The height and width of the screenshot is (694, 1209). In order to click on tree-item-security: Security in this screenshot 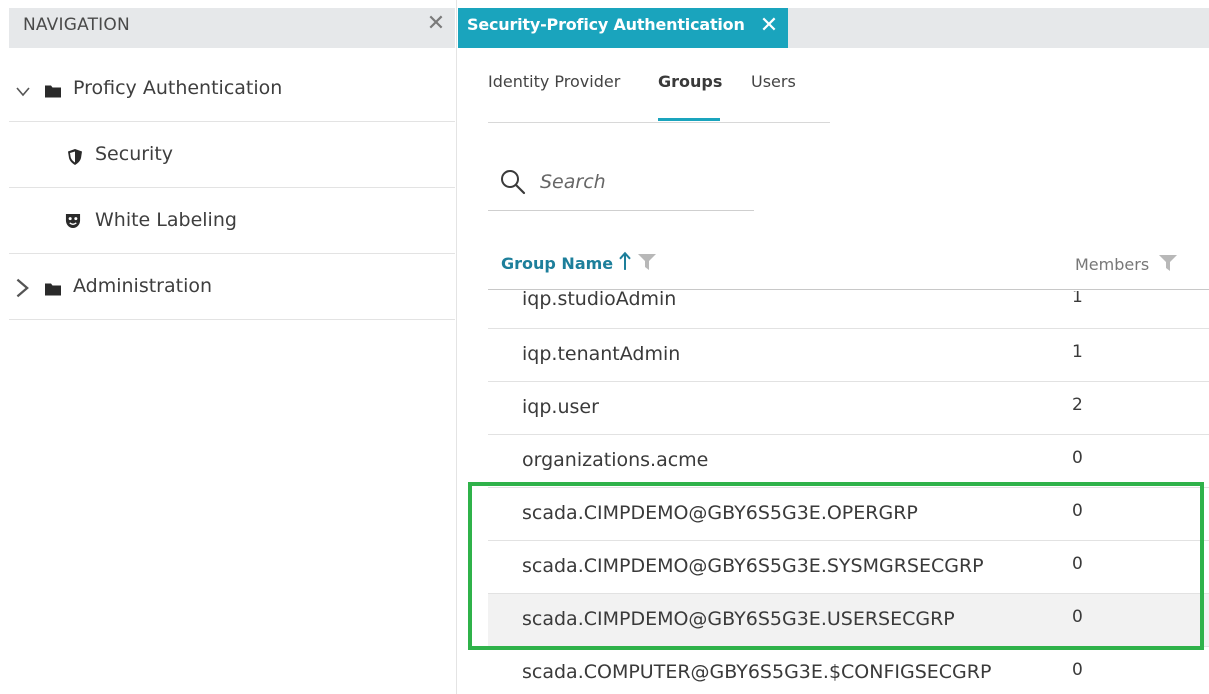, I will do `click(232, 155)`.